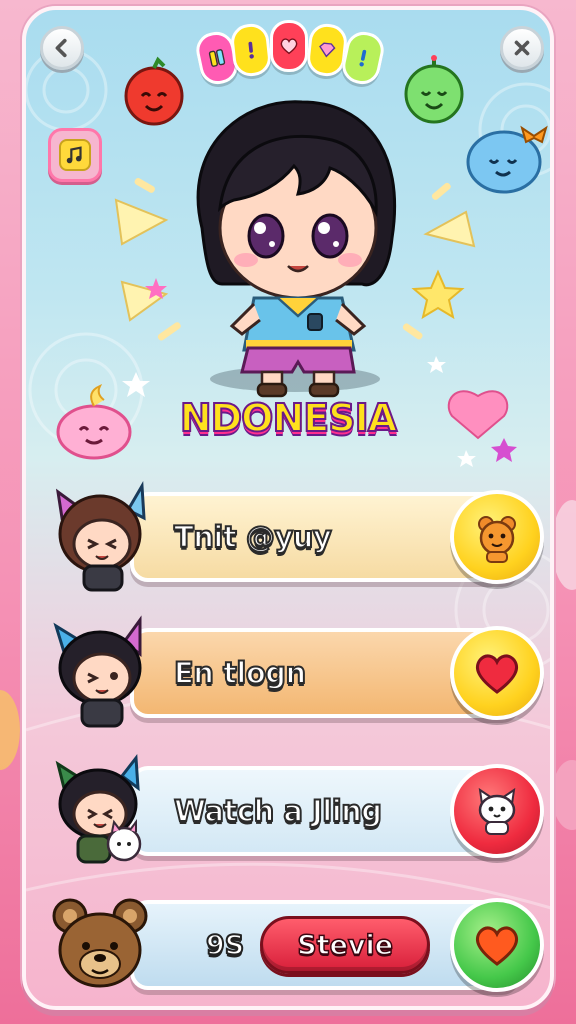  I want to click on top-badge-row, so click(290, 54).